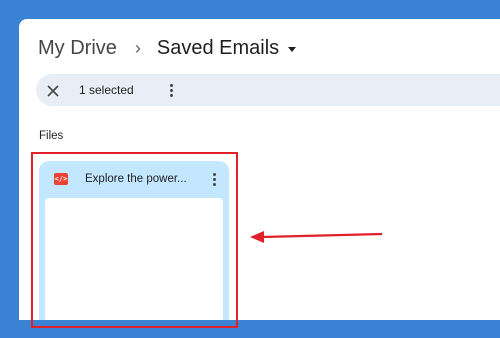  I want to click on breadcrumb-my-drive: My Drive, so click(77, 48).